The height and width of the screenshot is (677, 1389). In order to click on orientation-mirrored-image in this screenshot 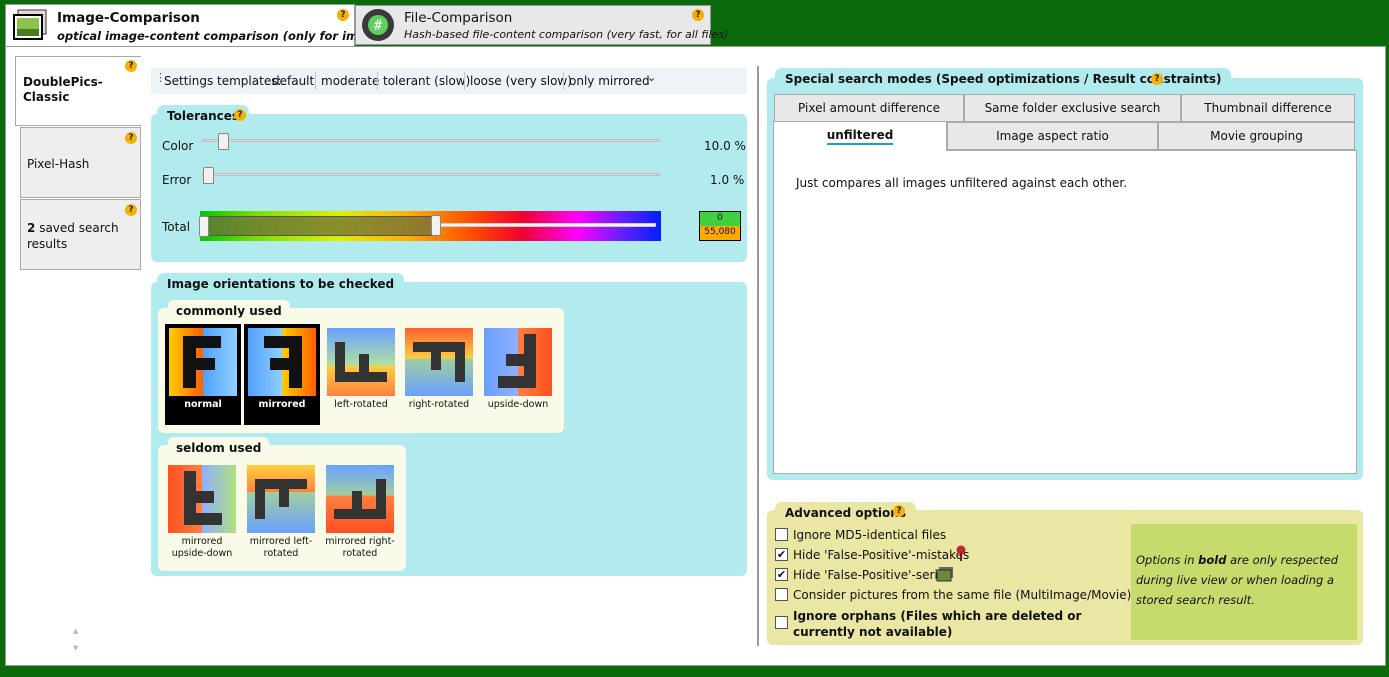, I will do `click(282, 362)`.